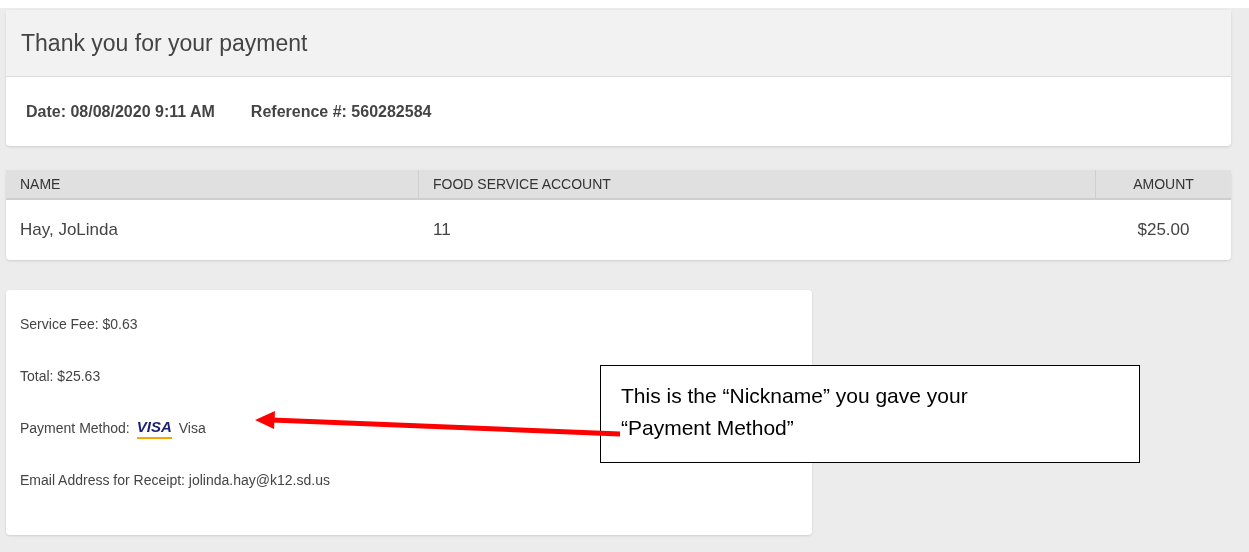 This screenshot has width=1249, height=552. What do you see at coordinates (79, 324) in the screenshot?
I see `service-fee-text: Service Fee: $0.63` at bounding box center [79, 324].